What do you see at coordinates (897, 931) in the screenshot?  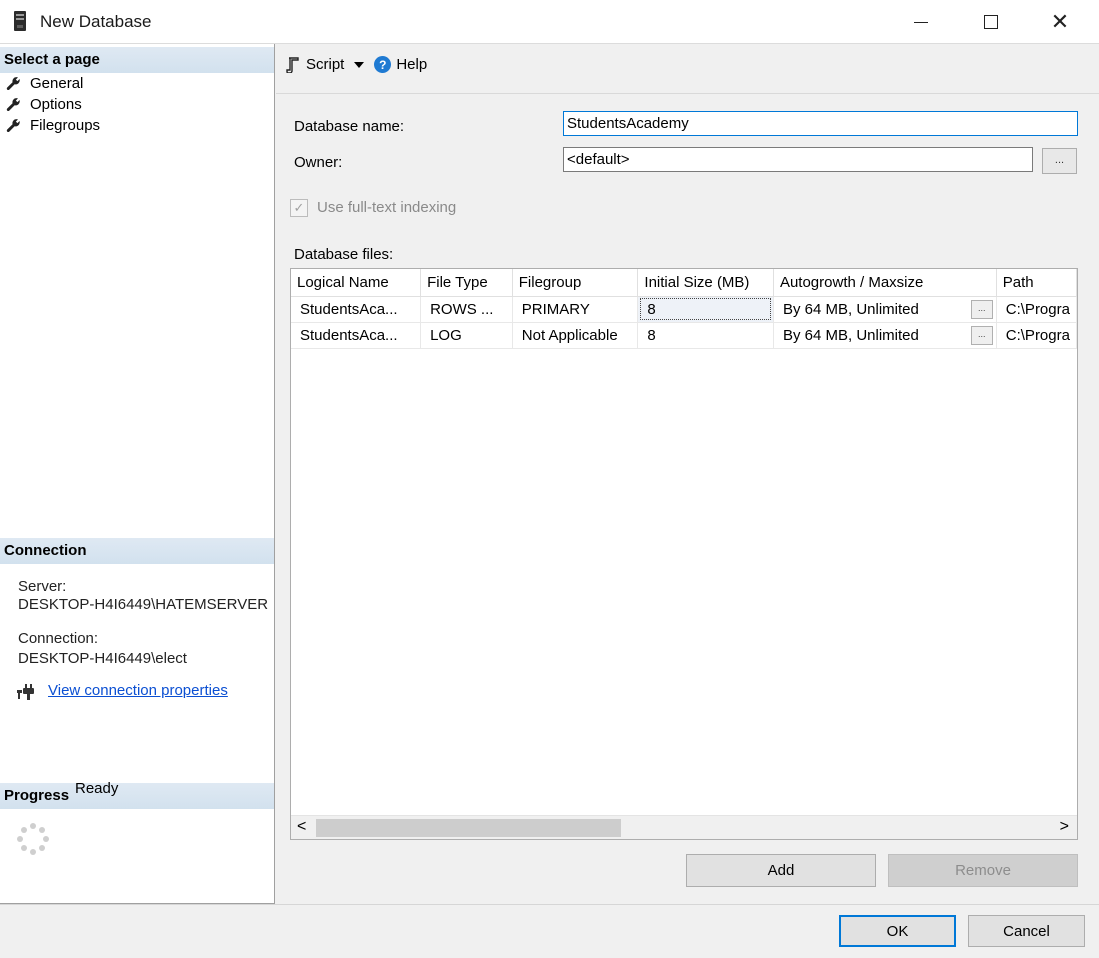 I see `ok-button: OK` at bounding box center [897, 931].